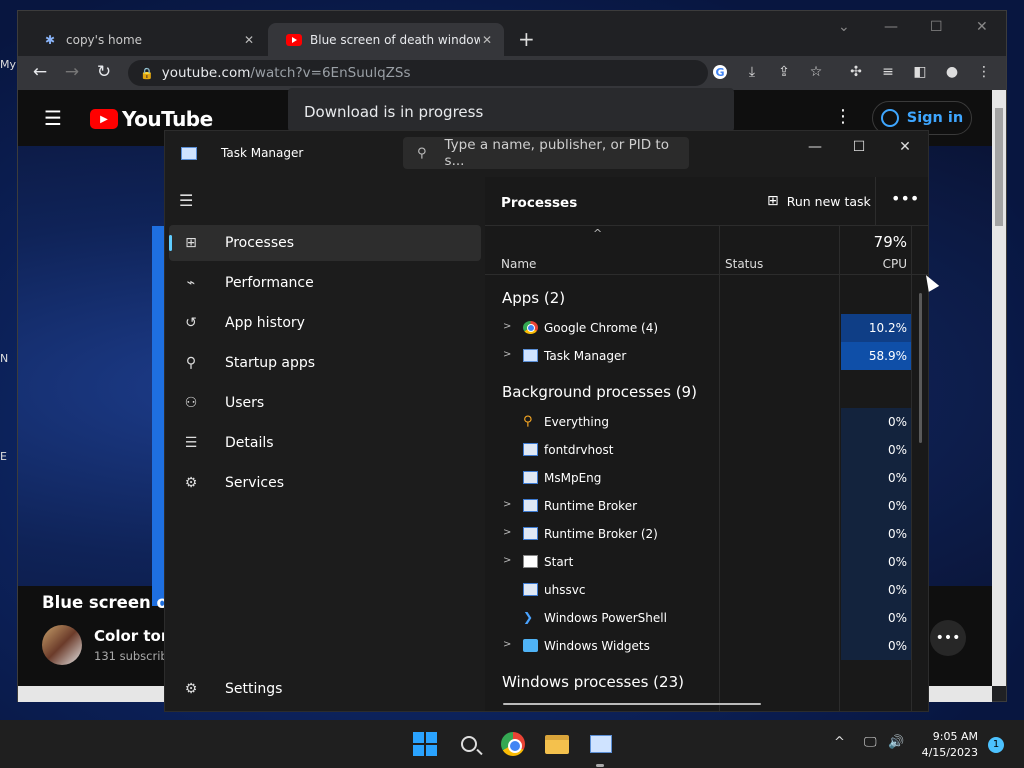  What do you see at coordinates (984, 72) in the screenshot?
I see `chrome-menu-icon: ⋮` at bounding box center [984, 72].